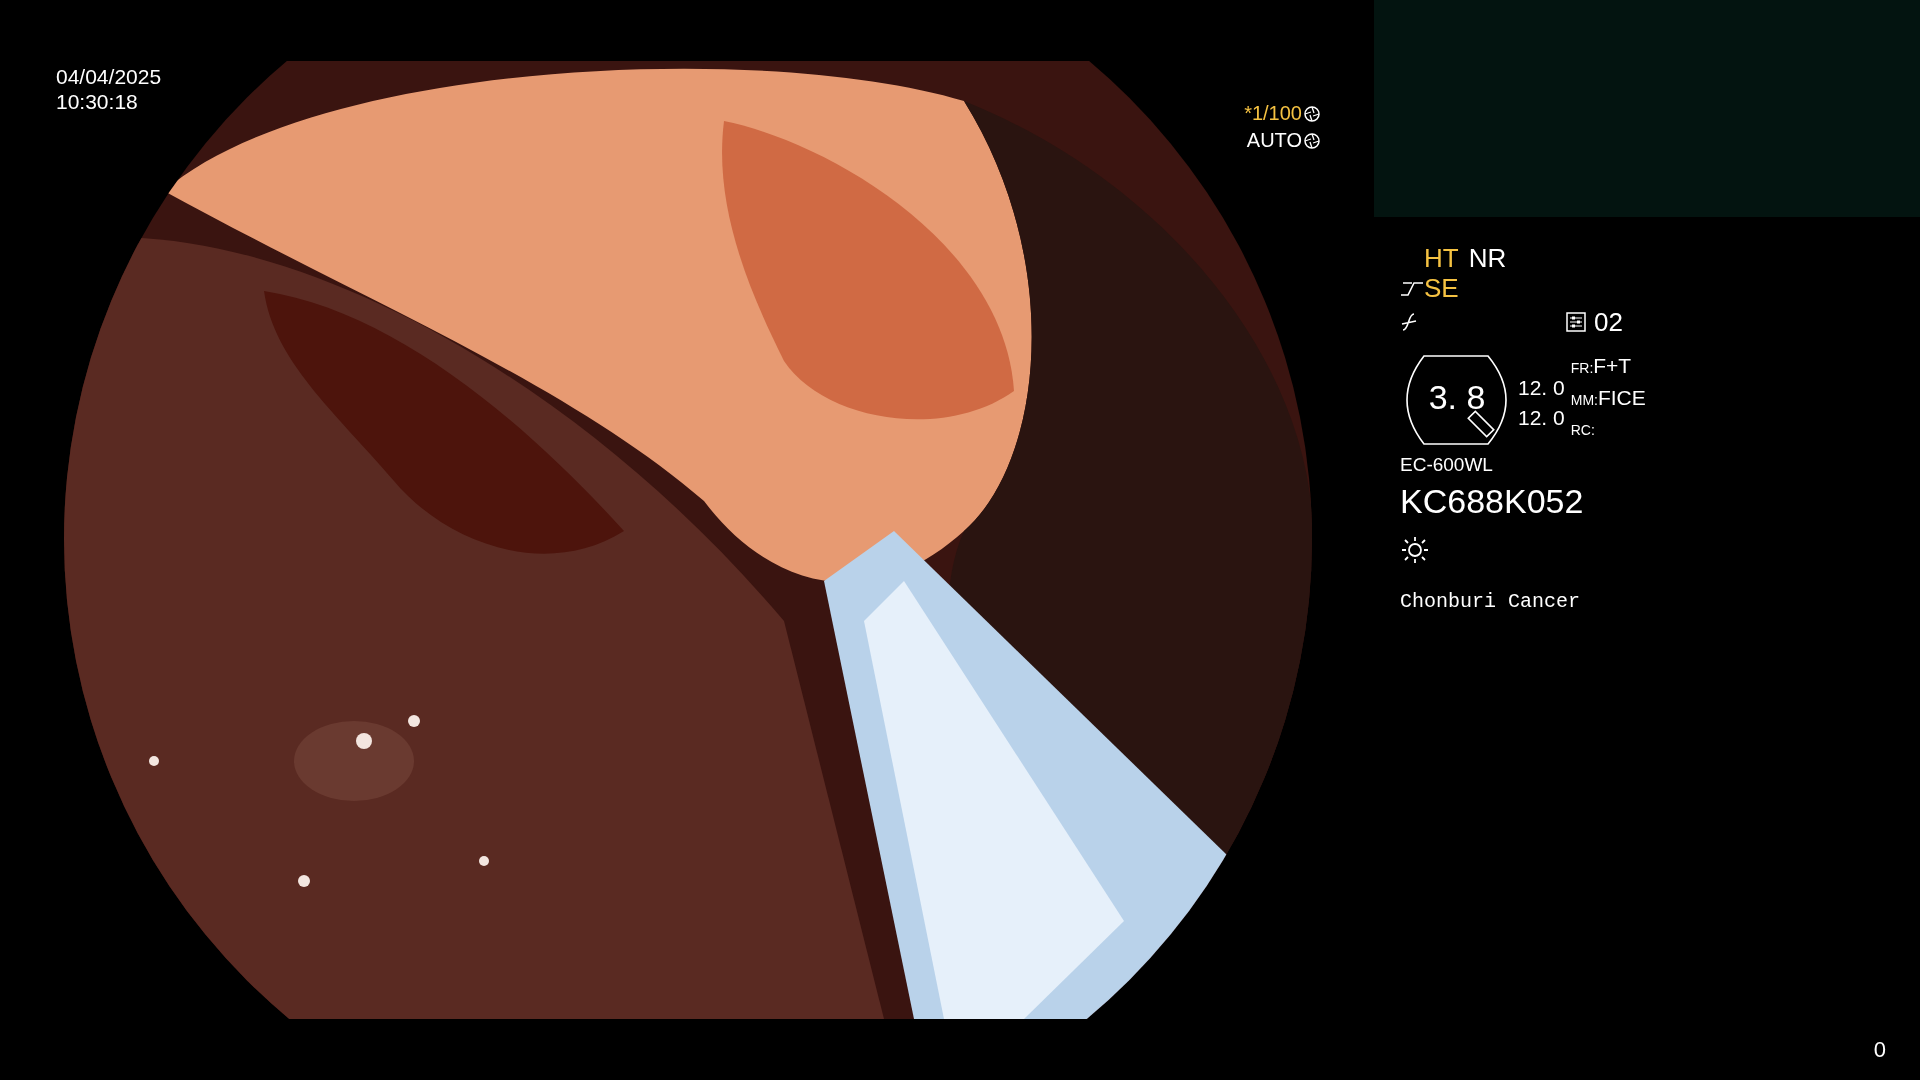  Describe the element at coordinates (1491, 602) in the screenshot. I see `institution-name: Chonburi Cancer` at that location.